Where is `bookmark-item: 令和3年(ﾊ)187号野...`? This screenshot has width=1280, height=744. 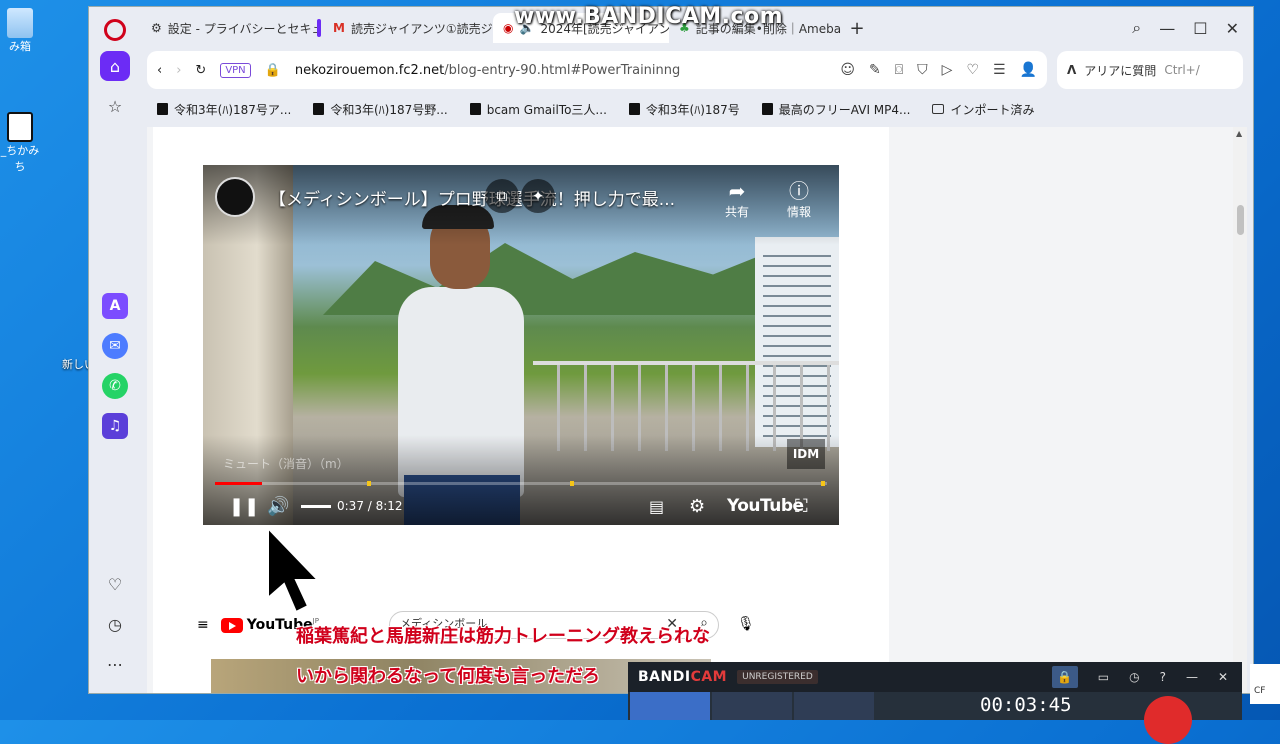
bookmark-item: 令和3年(ﾊ)187号野... is located at coordinates (380, 109).